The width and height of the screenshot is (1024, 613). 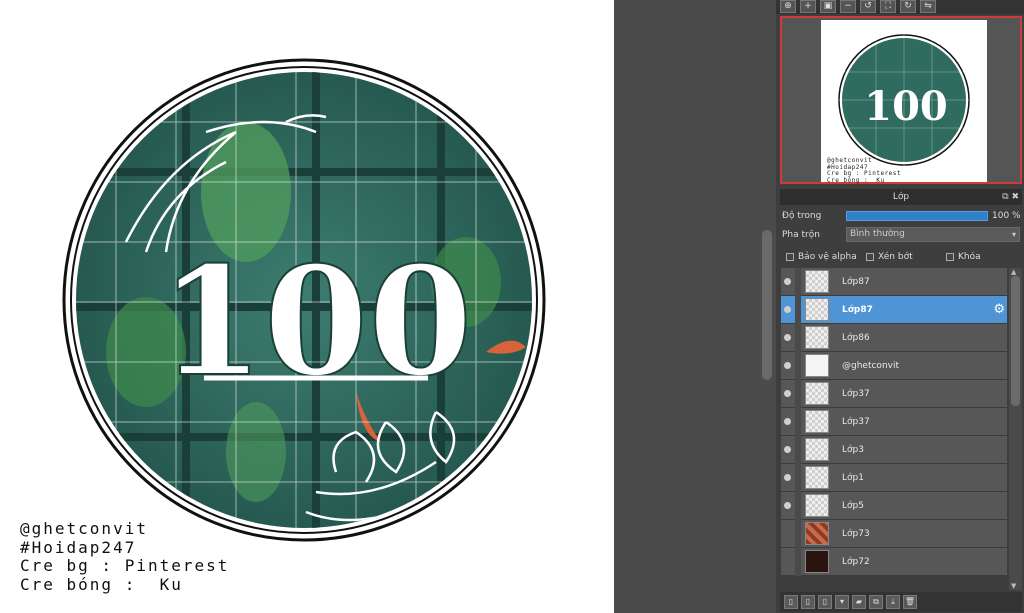 What do you see at coordinates (928, 6) in the screenshot?
I see `flip-icon: ⇋` at bounding box center [928, 6].